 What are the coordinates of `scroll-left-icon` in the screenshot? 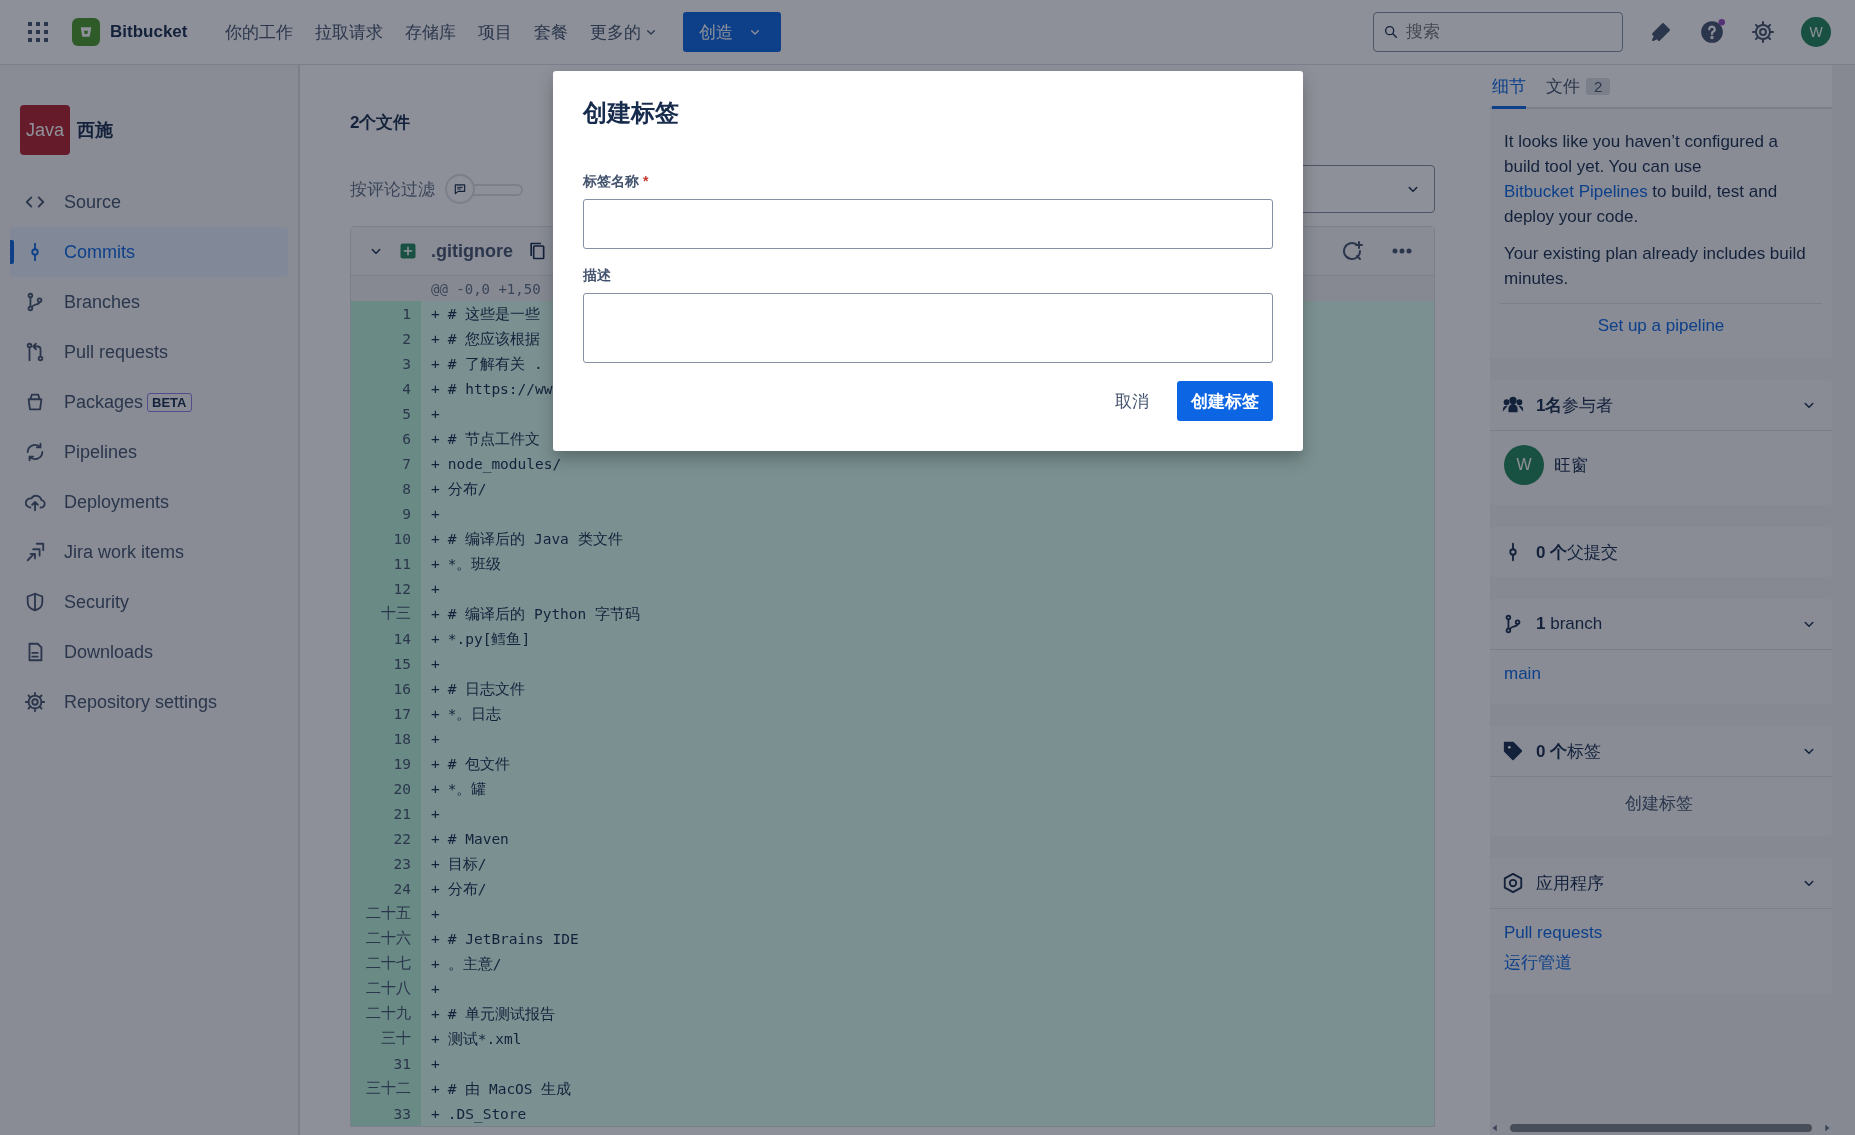 It's located at (1495, 1128).